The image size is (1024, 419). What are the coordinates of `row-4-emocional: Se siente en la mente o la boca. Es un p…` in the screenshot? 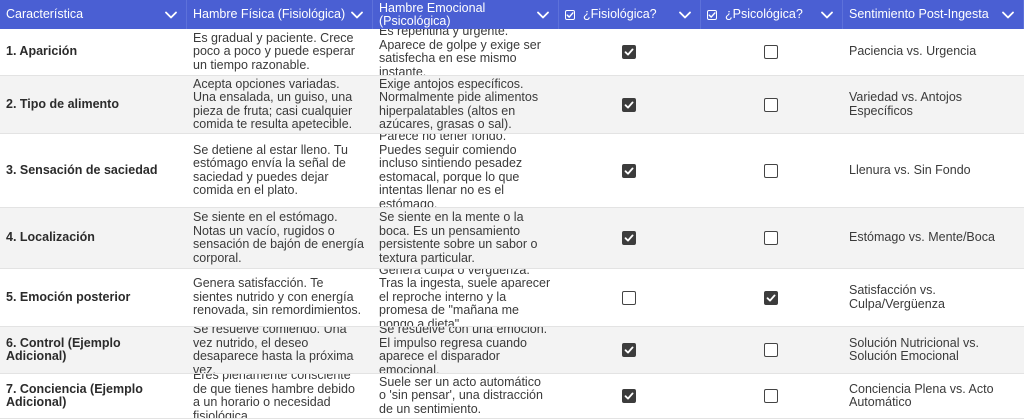 It's located at (466, 238).